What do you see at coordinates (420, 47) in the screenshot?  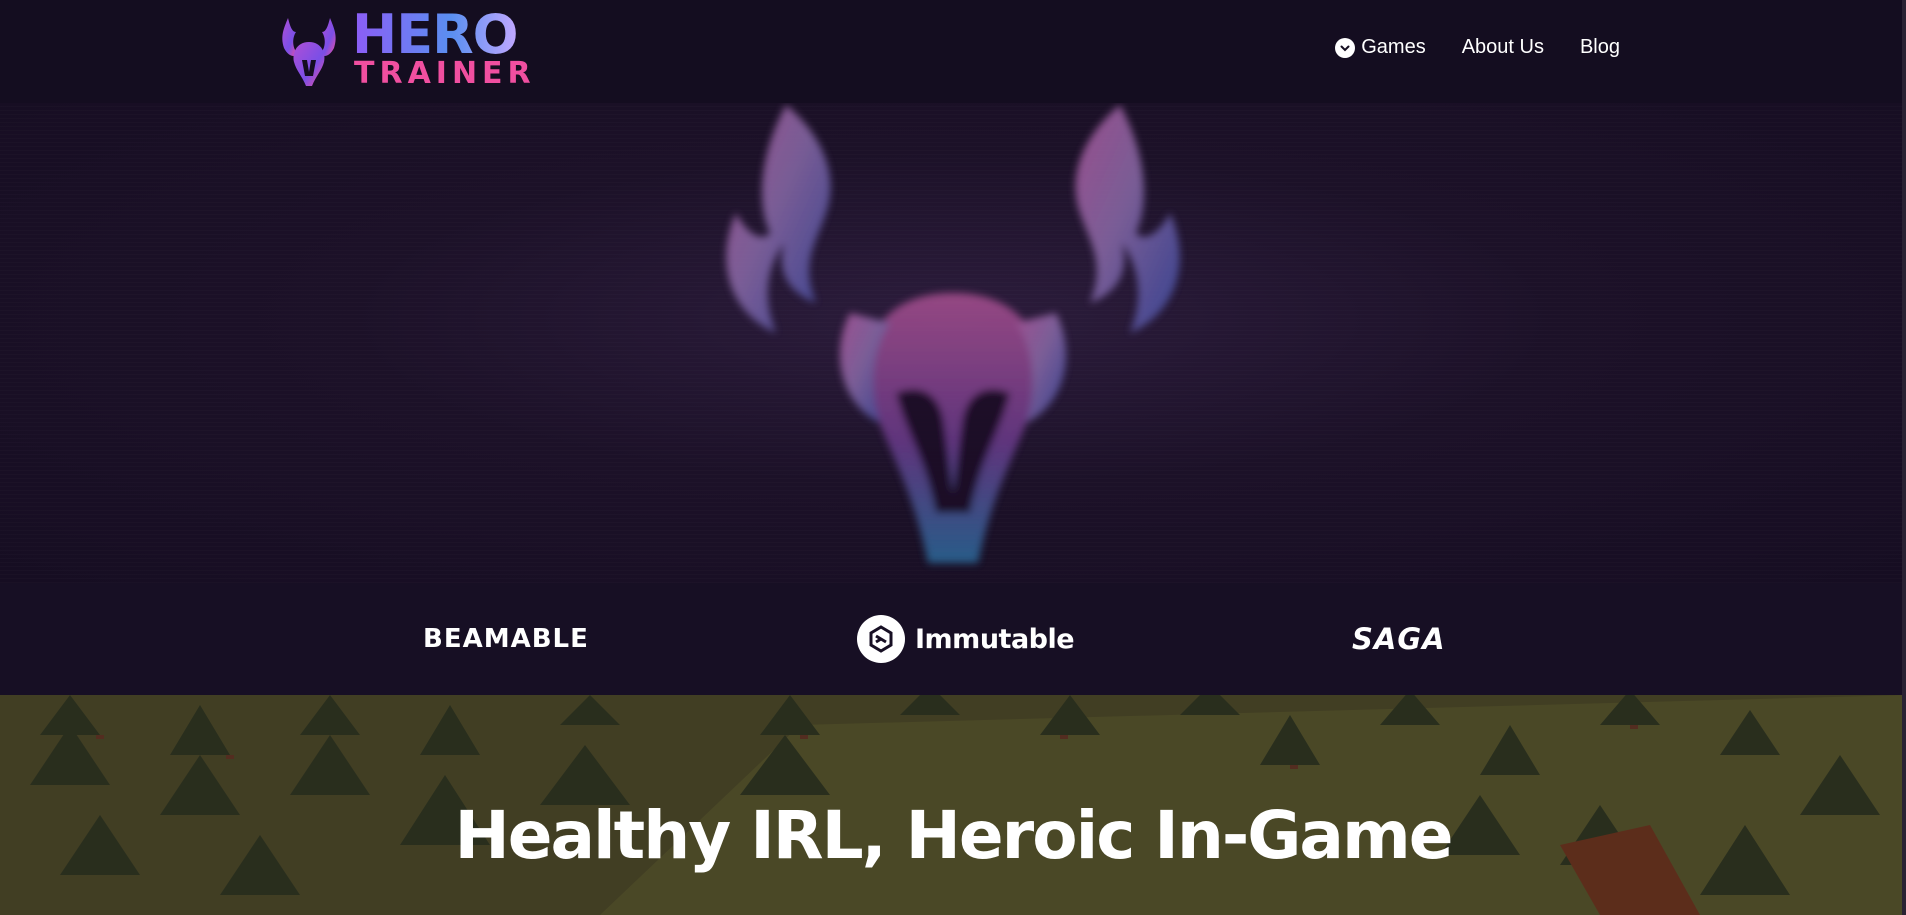 I see `hero-trainer-logo: HERO TRAINER` at bounding box center [420, 47].